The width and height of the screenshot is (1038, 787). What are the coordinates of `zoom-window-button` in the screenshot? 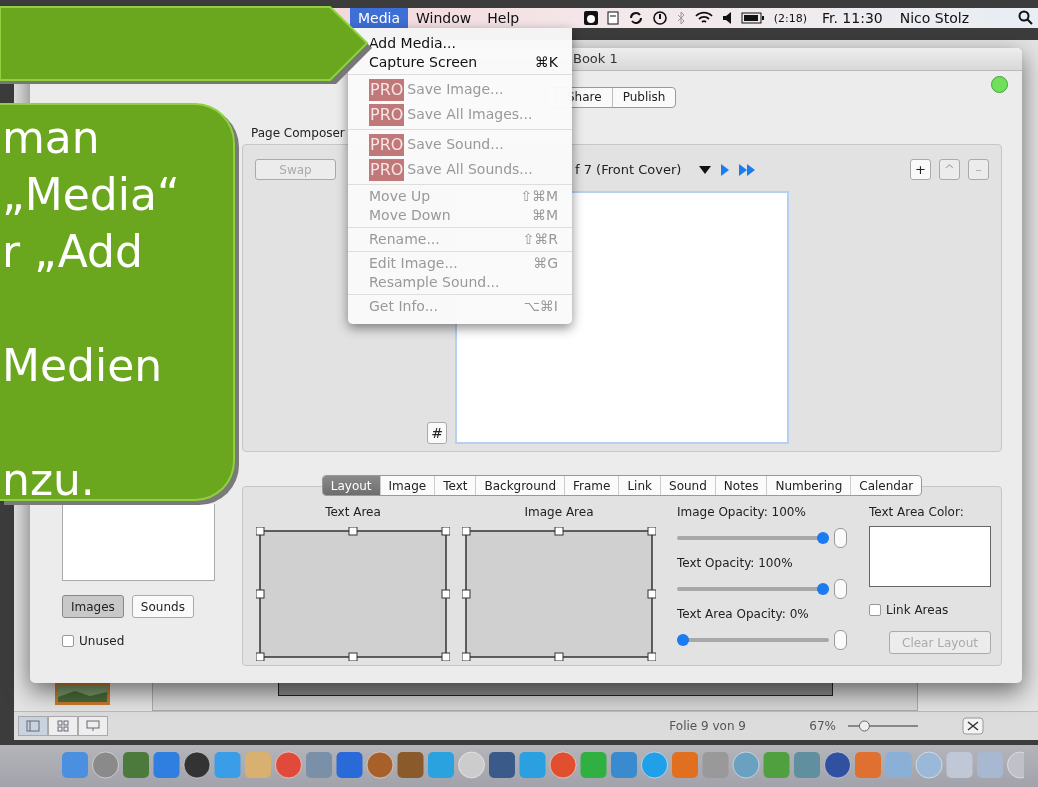 It's located at (999, 84).